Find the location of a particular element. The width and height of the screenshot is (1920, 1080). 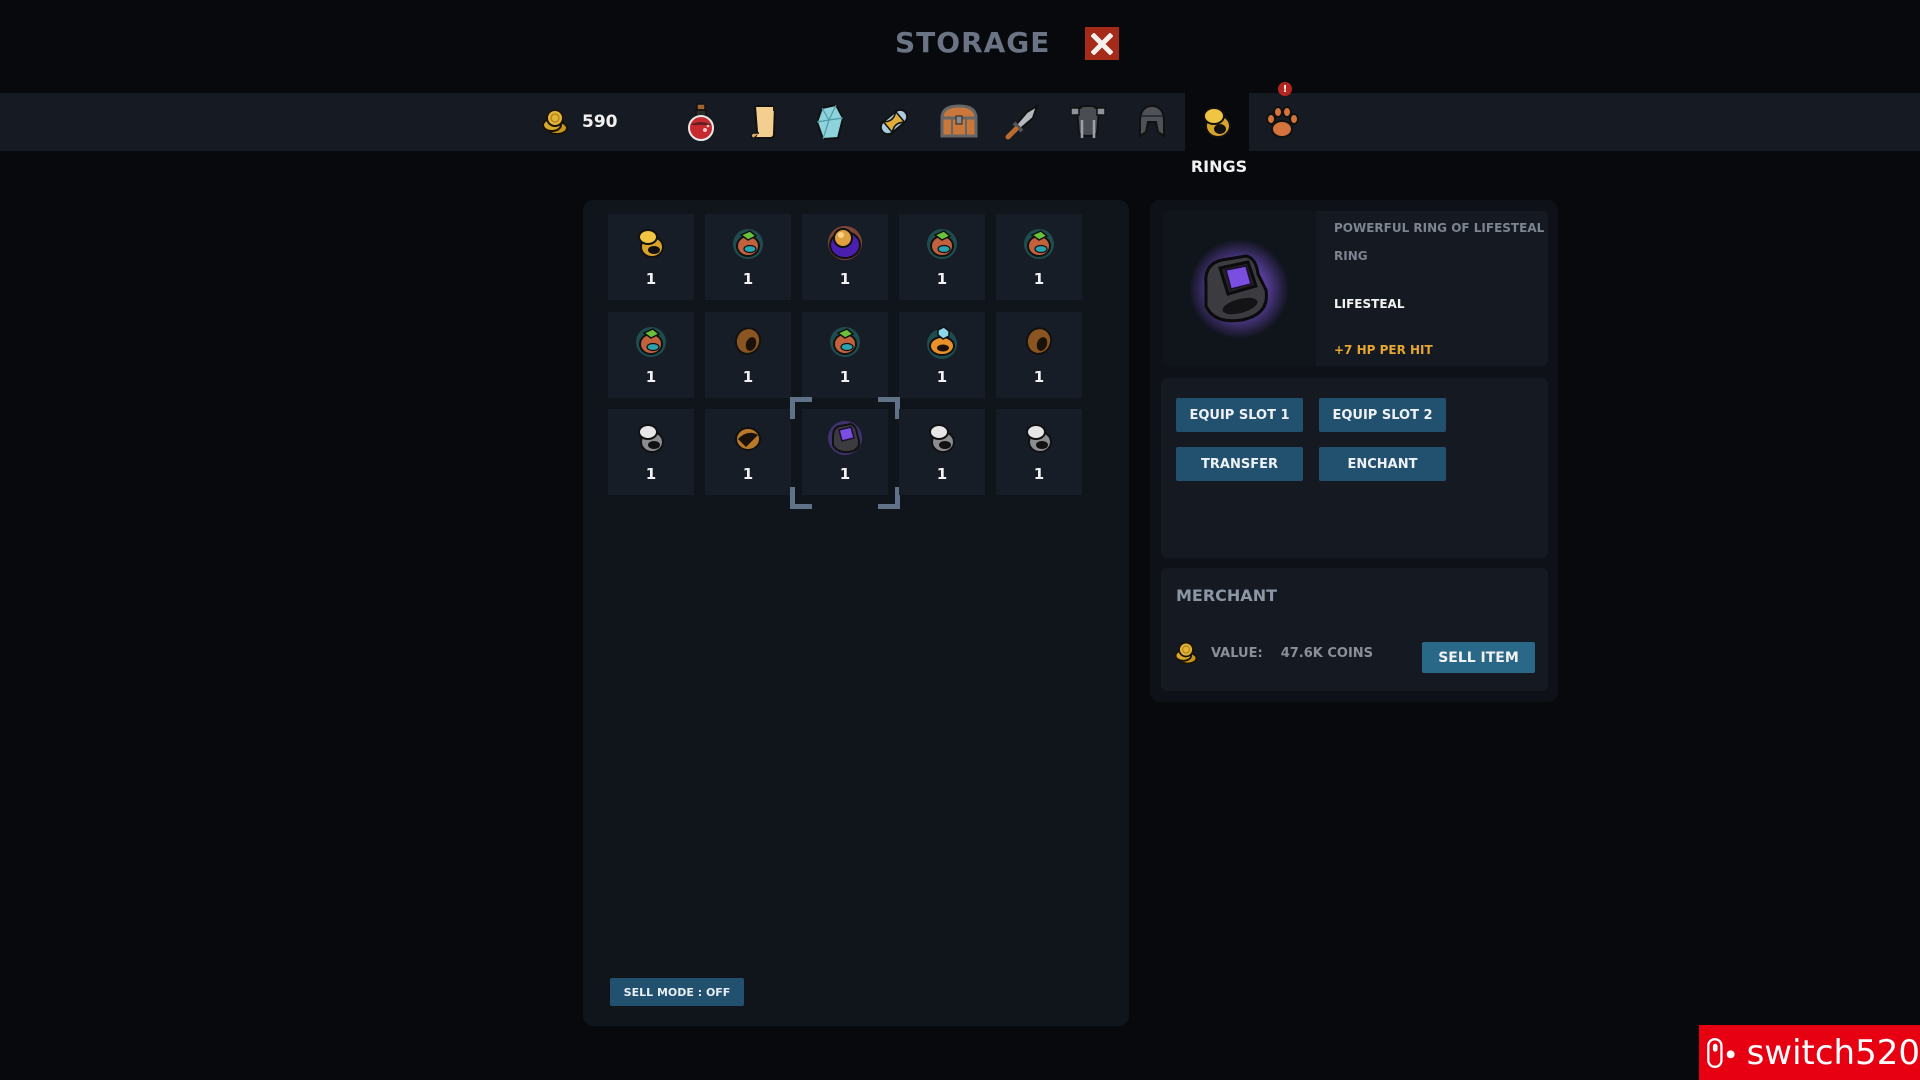

tab-crystals is located at coordinates (830, 122).